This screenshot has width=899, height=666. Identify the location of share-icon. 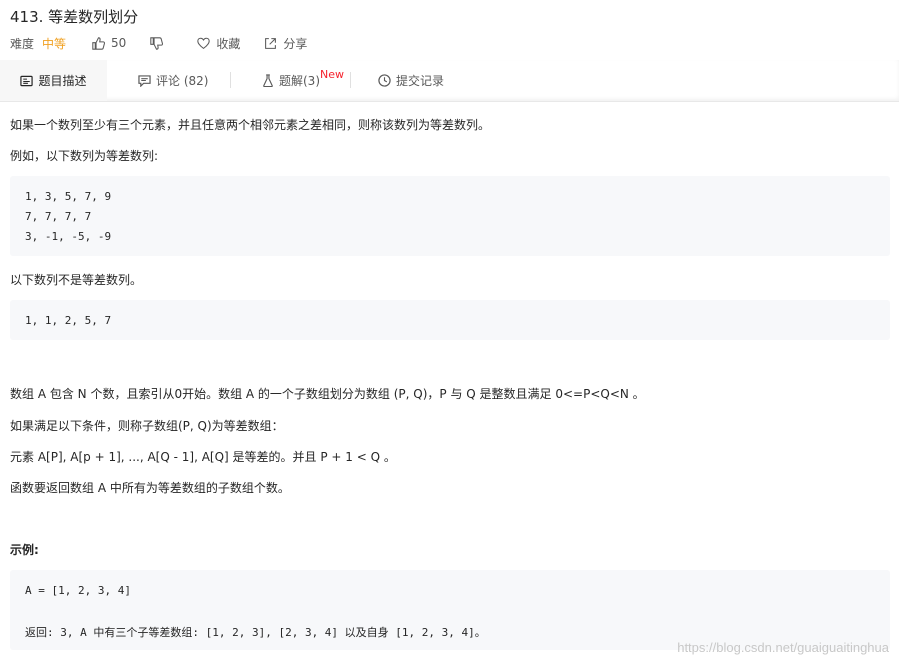
(271, 43).